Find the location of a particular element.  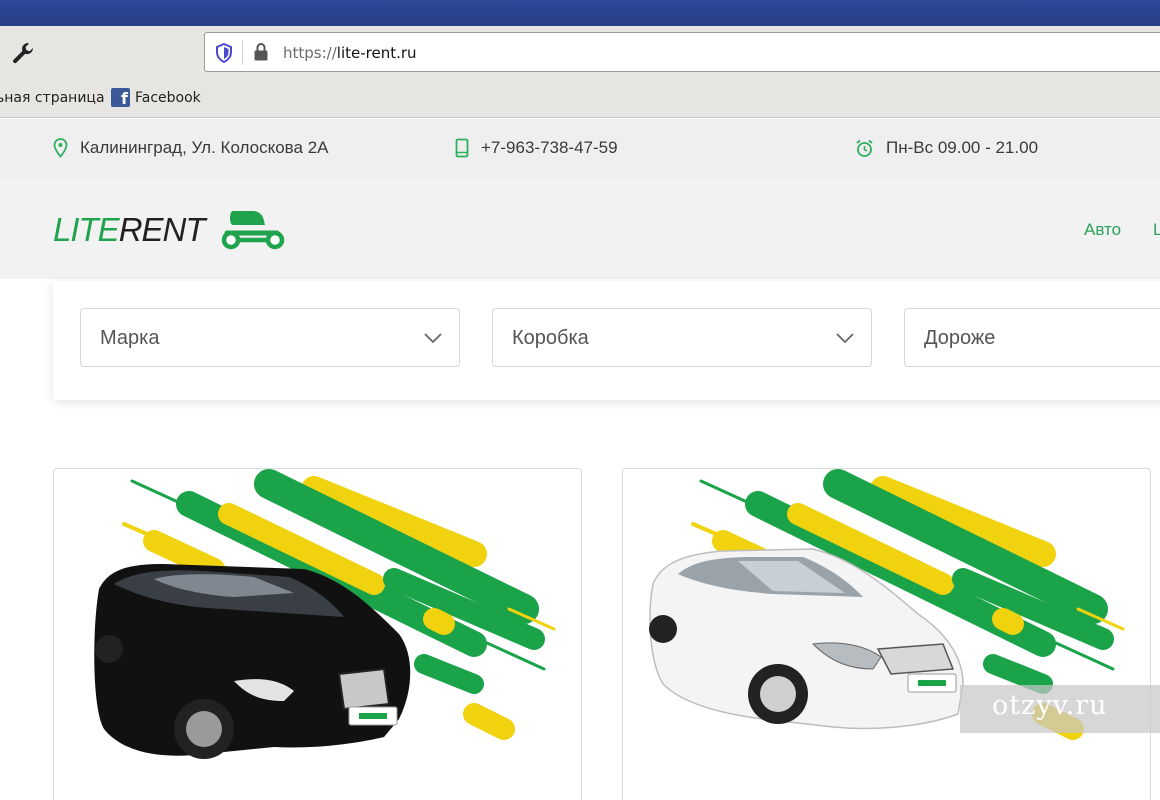

logo-lite: LITE is located at coordinates (86, 229).